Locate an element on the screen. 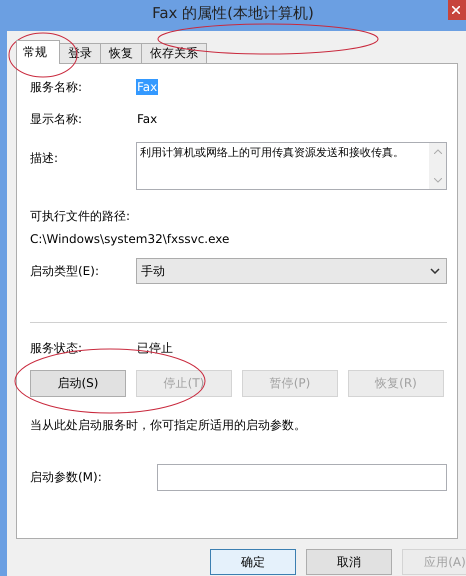 The height and width of the screenshot is (576, 466). tab: 常规 is located at coordinates (38, 52).